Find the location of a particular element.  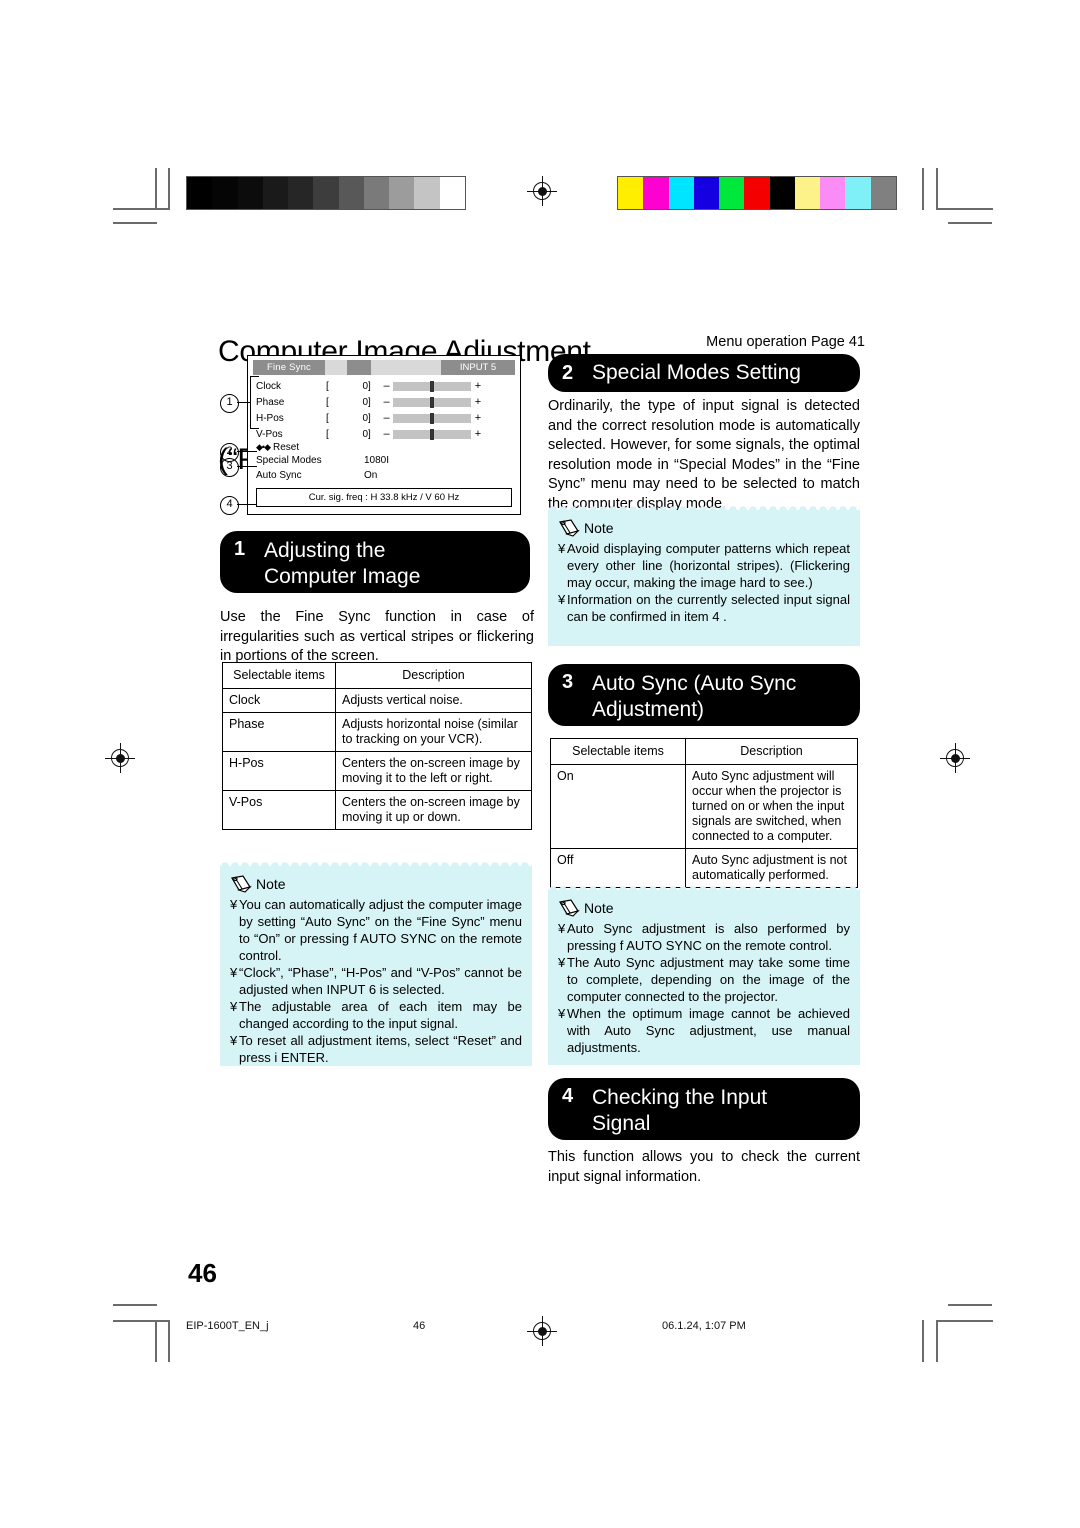

osd-row-hpos: H-Pos [ 0 ] – + is located at coordinates (388, 418).